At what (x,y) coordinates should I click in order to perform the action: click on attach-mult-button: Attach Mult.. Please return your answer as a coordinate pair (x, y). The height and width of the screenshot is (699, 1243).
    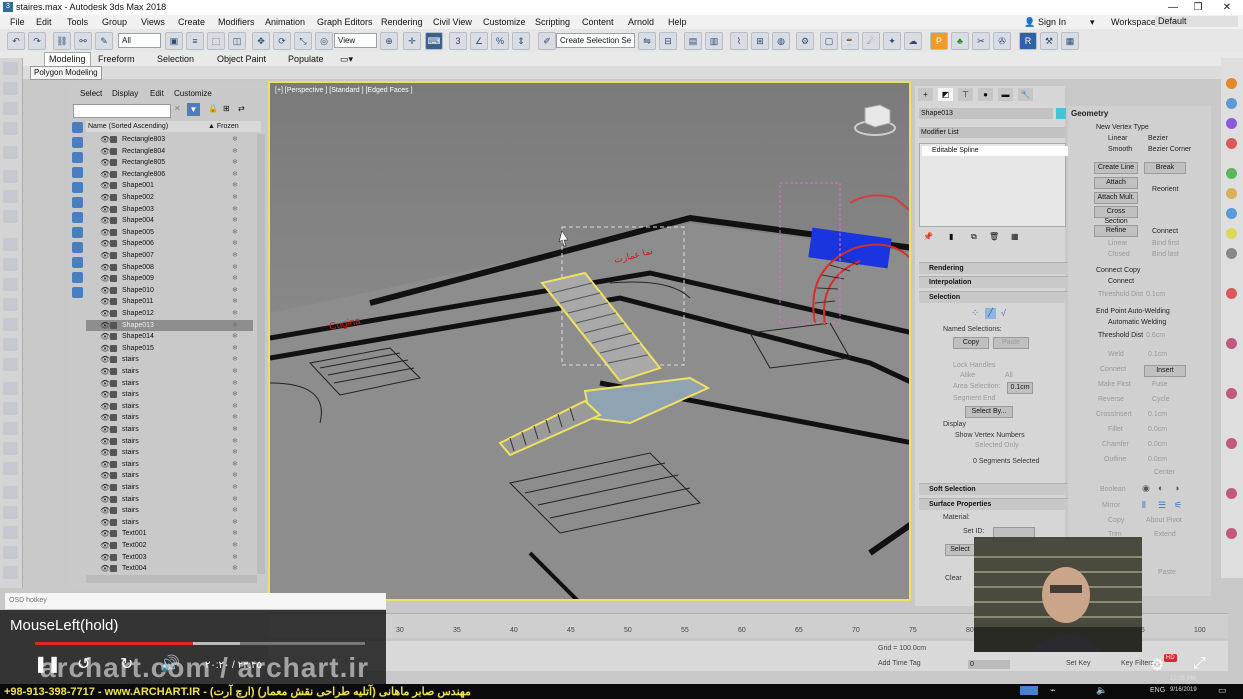
    Looking at the image, I should click on (1116, 198).